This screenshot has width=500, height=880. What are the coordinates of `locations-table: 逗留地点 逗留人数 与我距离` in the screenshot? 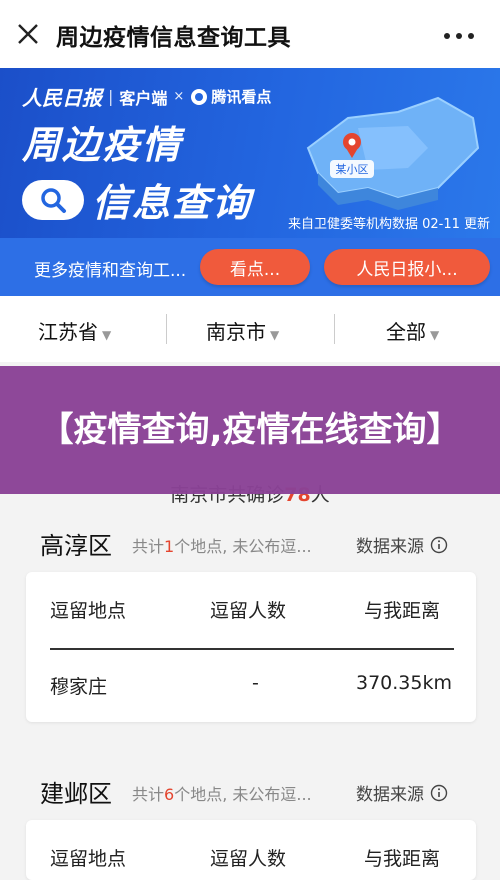 It's located at (251, 850).